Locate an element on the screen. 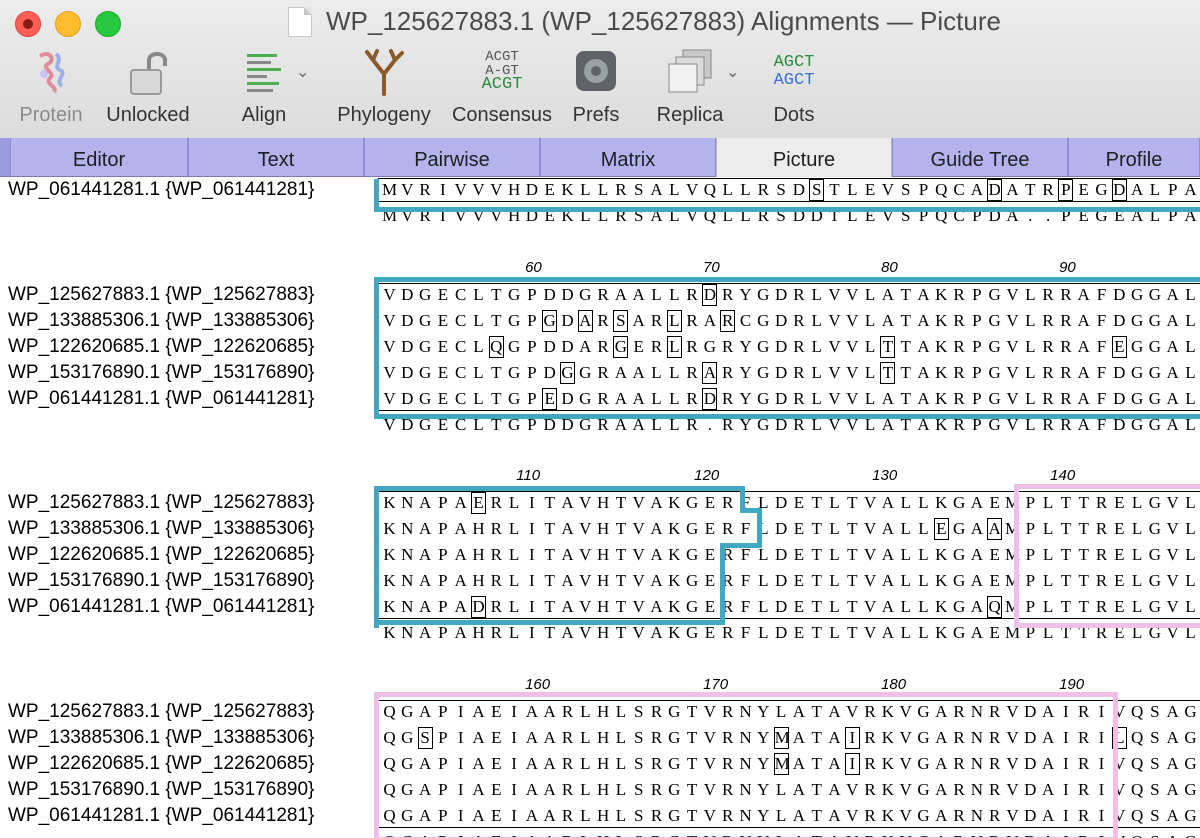  tab-matrix: Matrix is located at coordinates (628, 157).